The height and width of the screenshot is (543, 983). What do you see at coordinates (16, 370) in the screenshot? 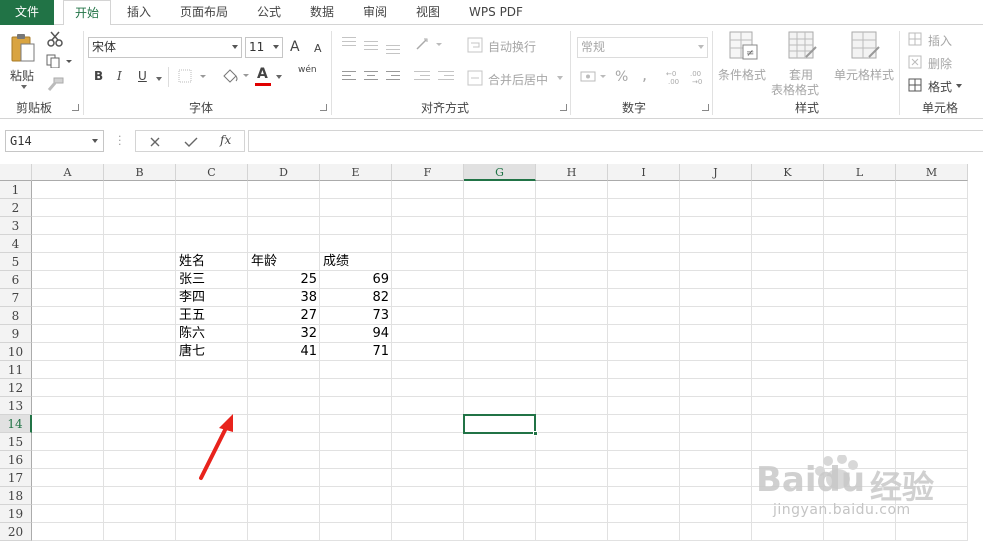
I see `row-header: 11` at bounding box center [16, 370].